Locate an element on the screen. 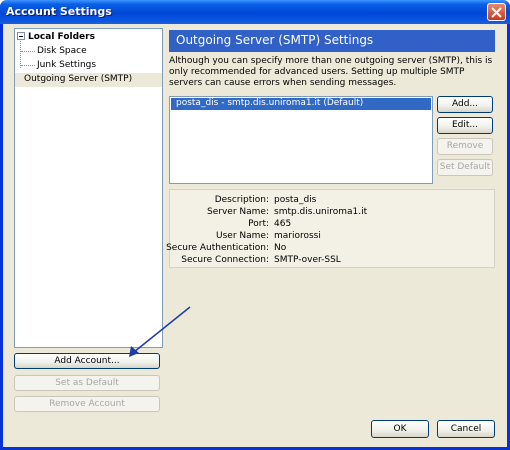 The width and height of the screenshot is (510, 450). detail-value: No is located at coordinates (280, 248).